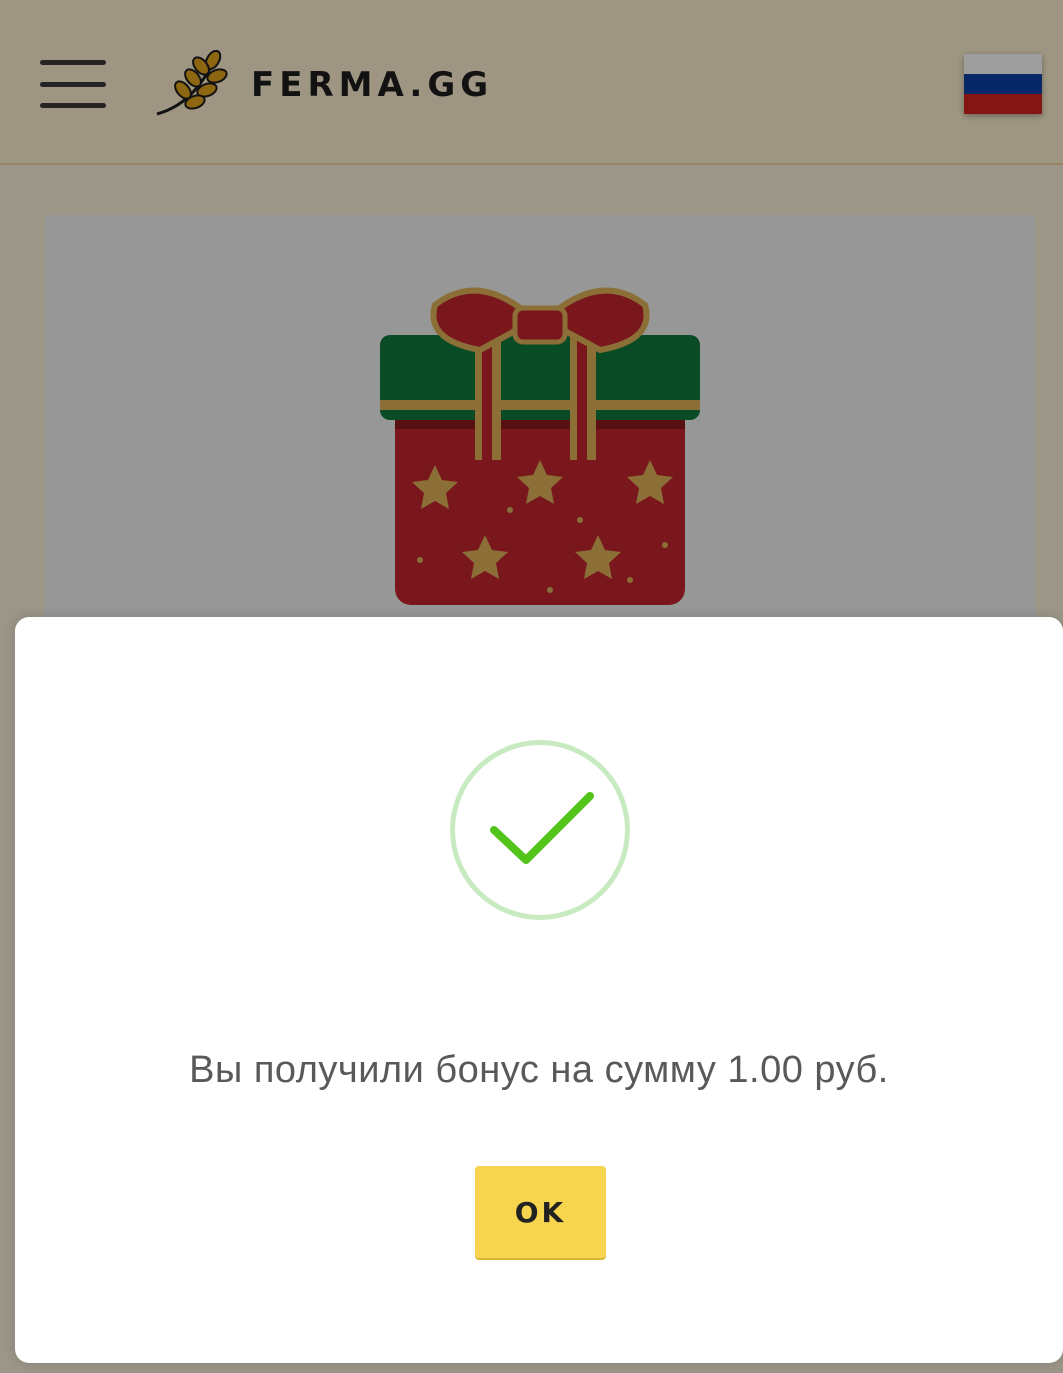 The image size is (1063, 1373). I want to click on checkmark-icon, so click(542, 828).